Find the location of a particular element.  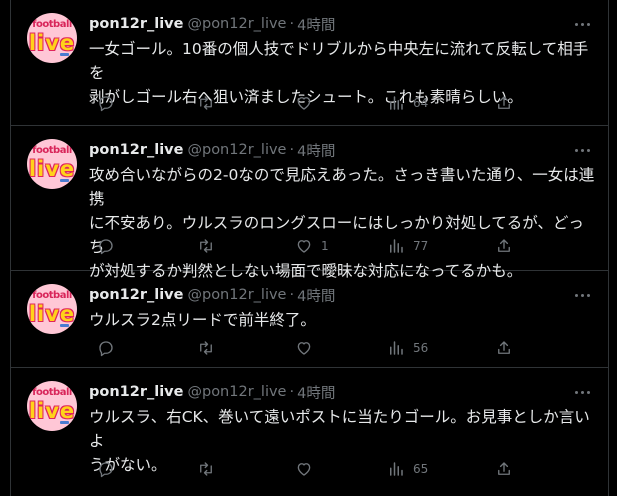

tweet-actions: 56 is located at coordinates (303, 348).